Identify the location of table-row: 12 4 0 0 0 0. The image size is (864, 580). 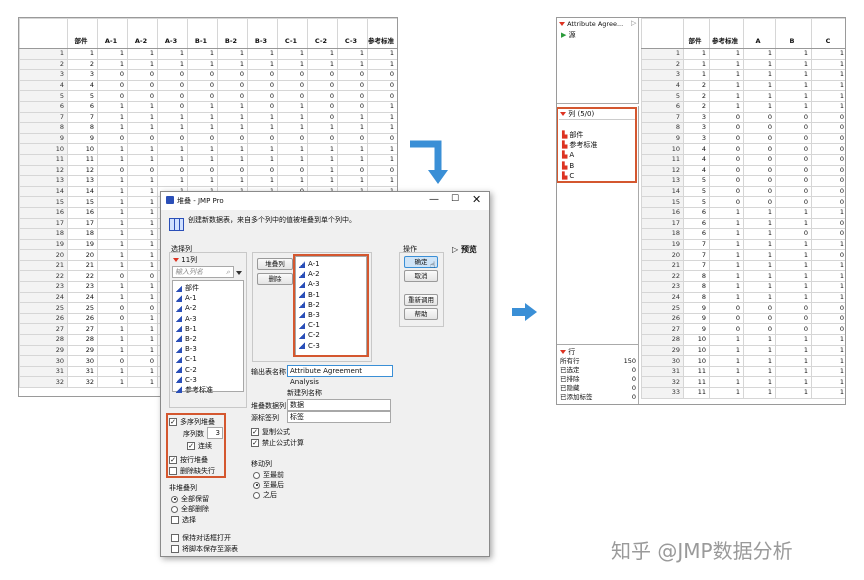
(743, 170).